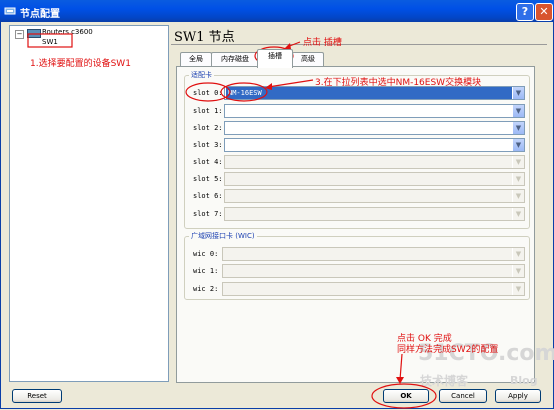 This screenshot has height=410, width=554. I want to click on slot-7-select: ▼, so click(374, 214).